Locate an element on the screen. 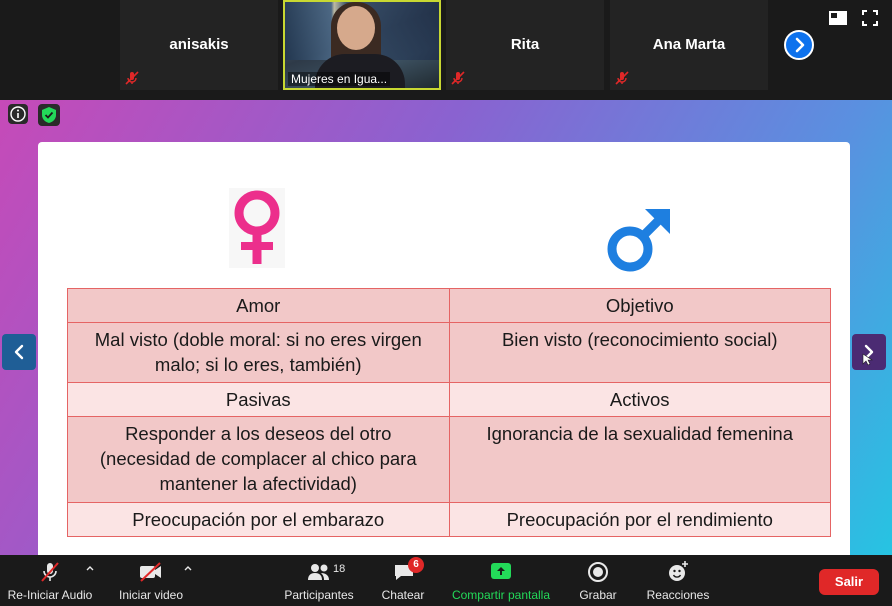  chat-label: Chatear is located at coordinates (403, 595).